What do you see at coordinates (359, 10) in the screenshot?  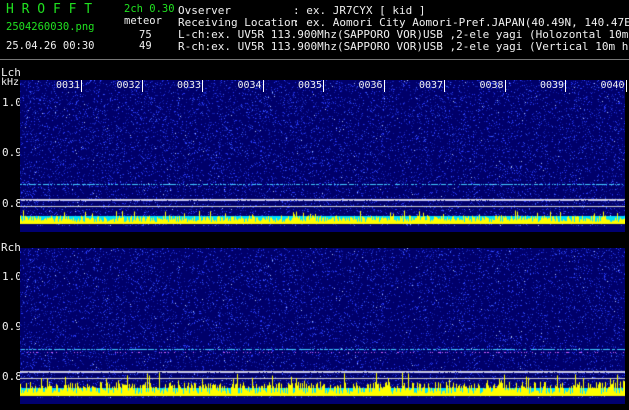 I see `observer-value: : ex. JR7CYX [ kid ]` at bounding box center [359, 10].